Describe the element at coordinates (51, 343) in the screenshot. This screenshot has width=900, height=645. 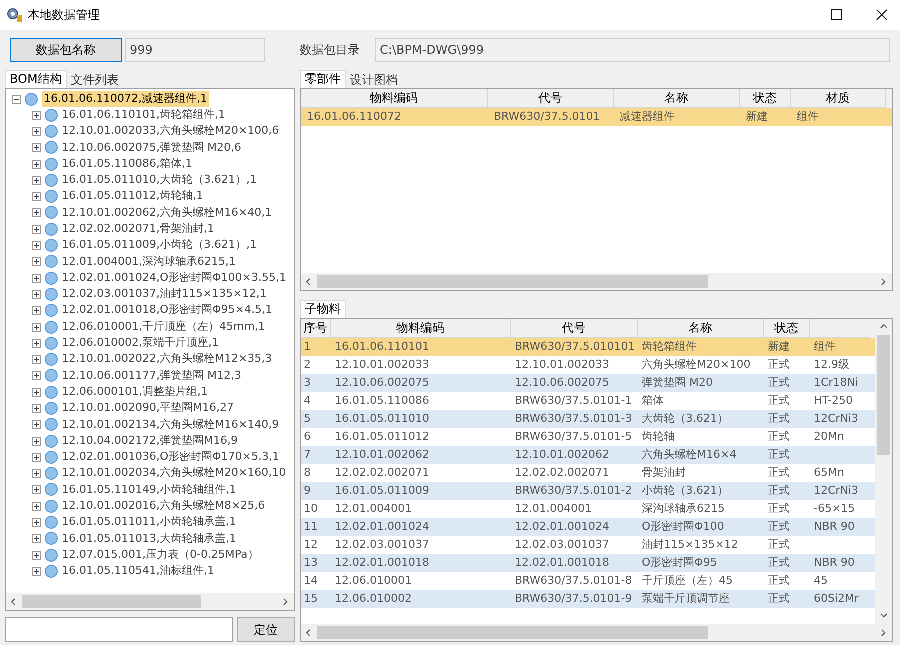
I see `node-icon` at that location.